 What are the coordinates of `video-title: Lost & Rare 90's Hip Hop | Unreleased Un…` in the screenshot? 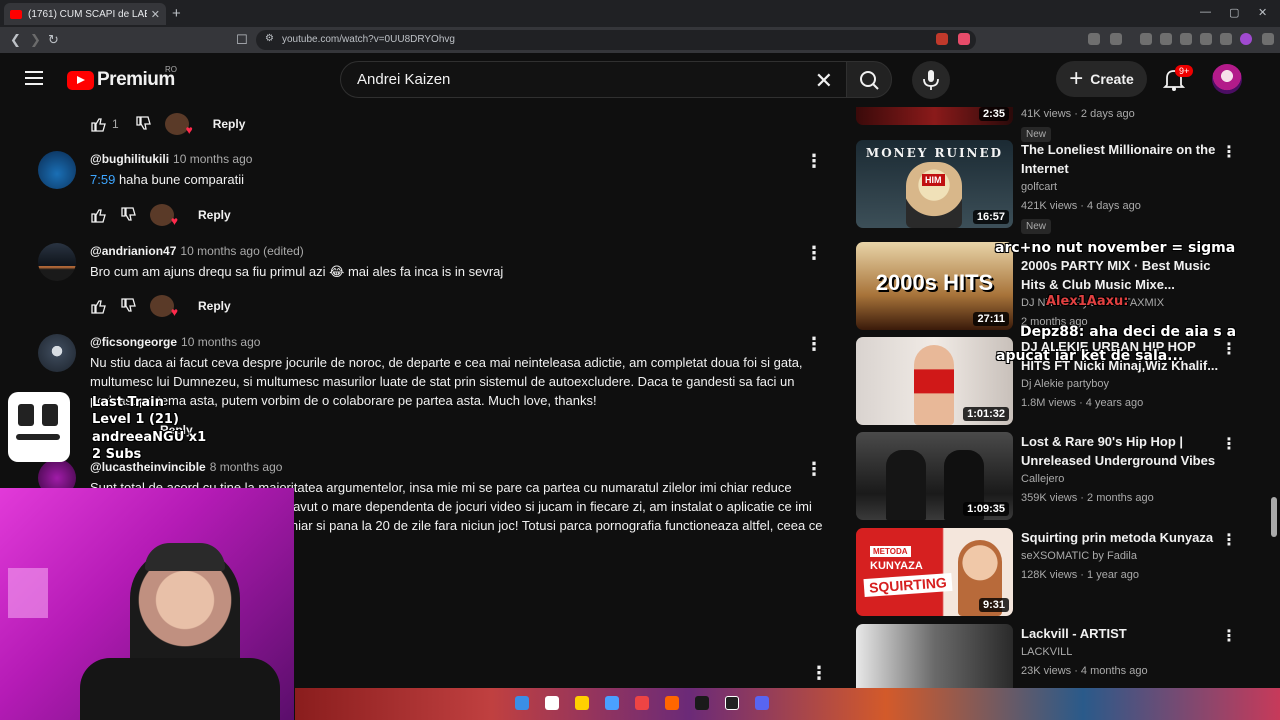 It's located at (1121, 451).